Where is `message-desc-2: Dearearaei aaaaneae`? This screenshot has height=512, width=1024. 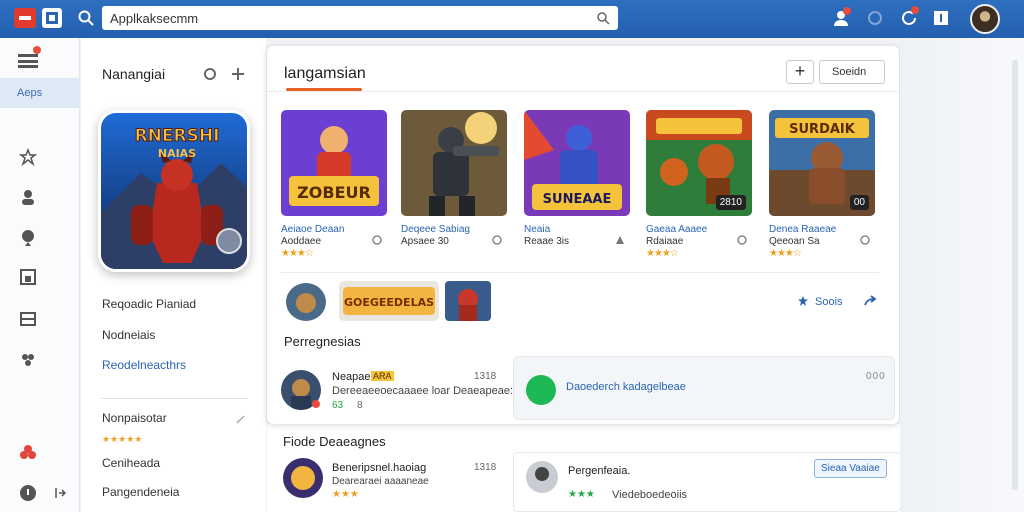
message-desc-2: Dearearaei aaaaneae is located at coordinates (380, 481).